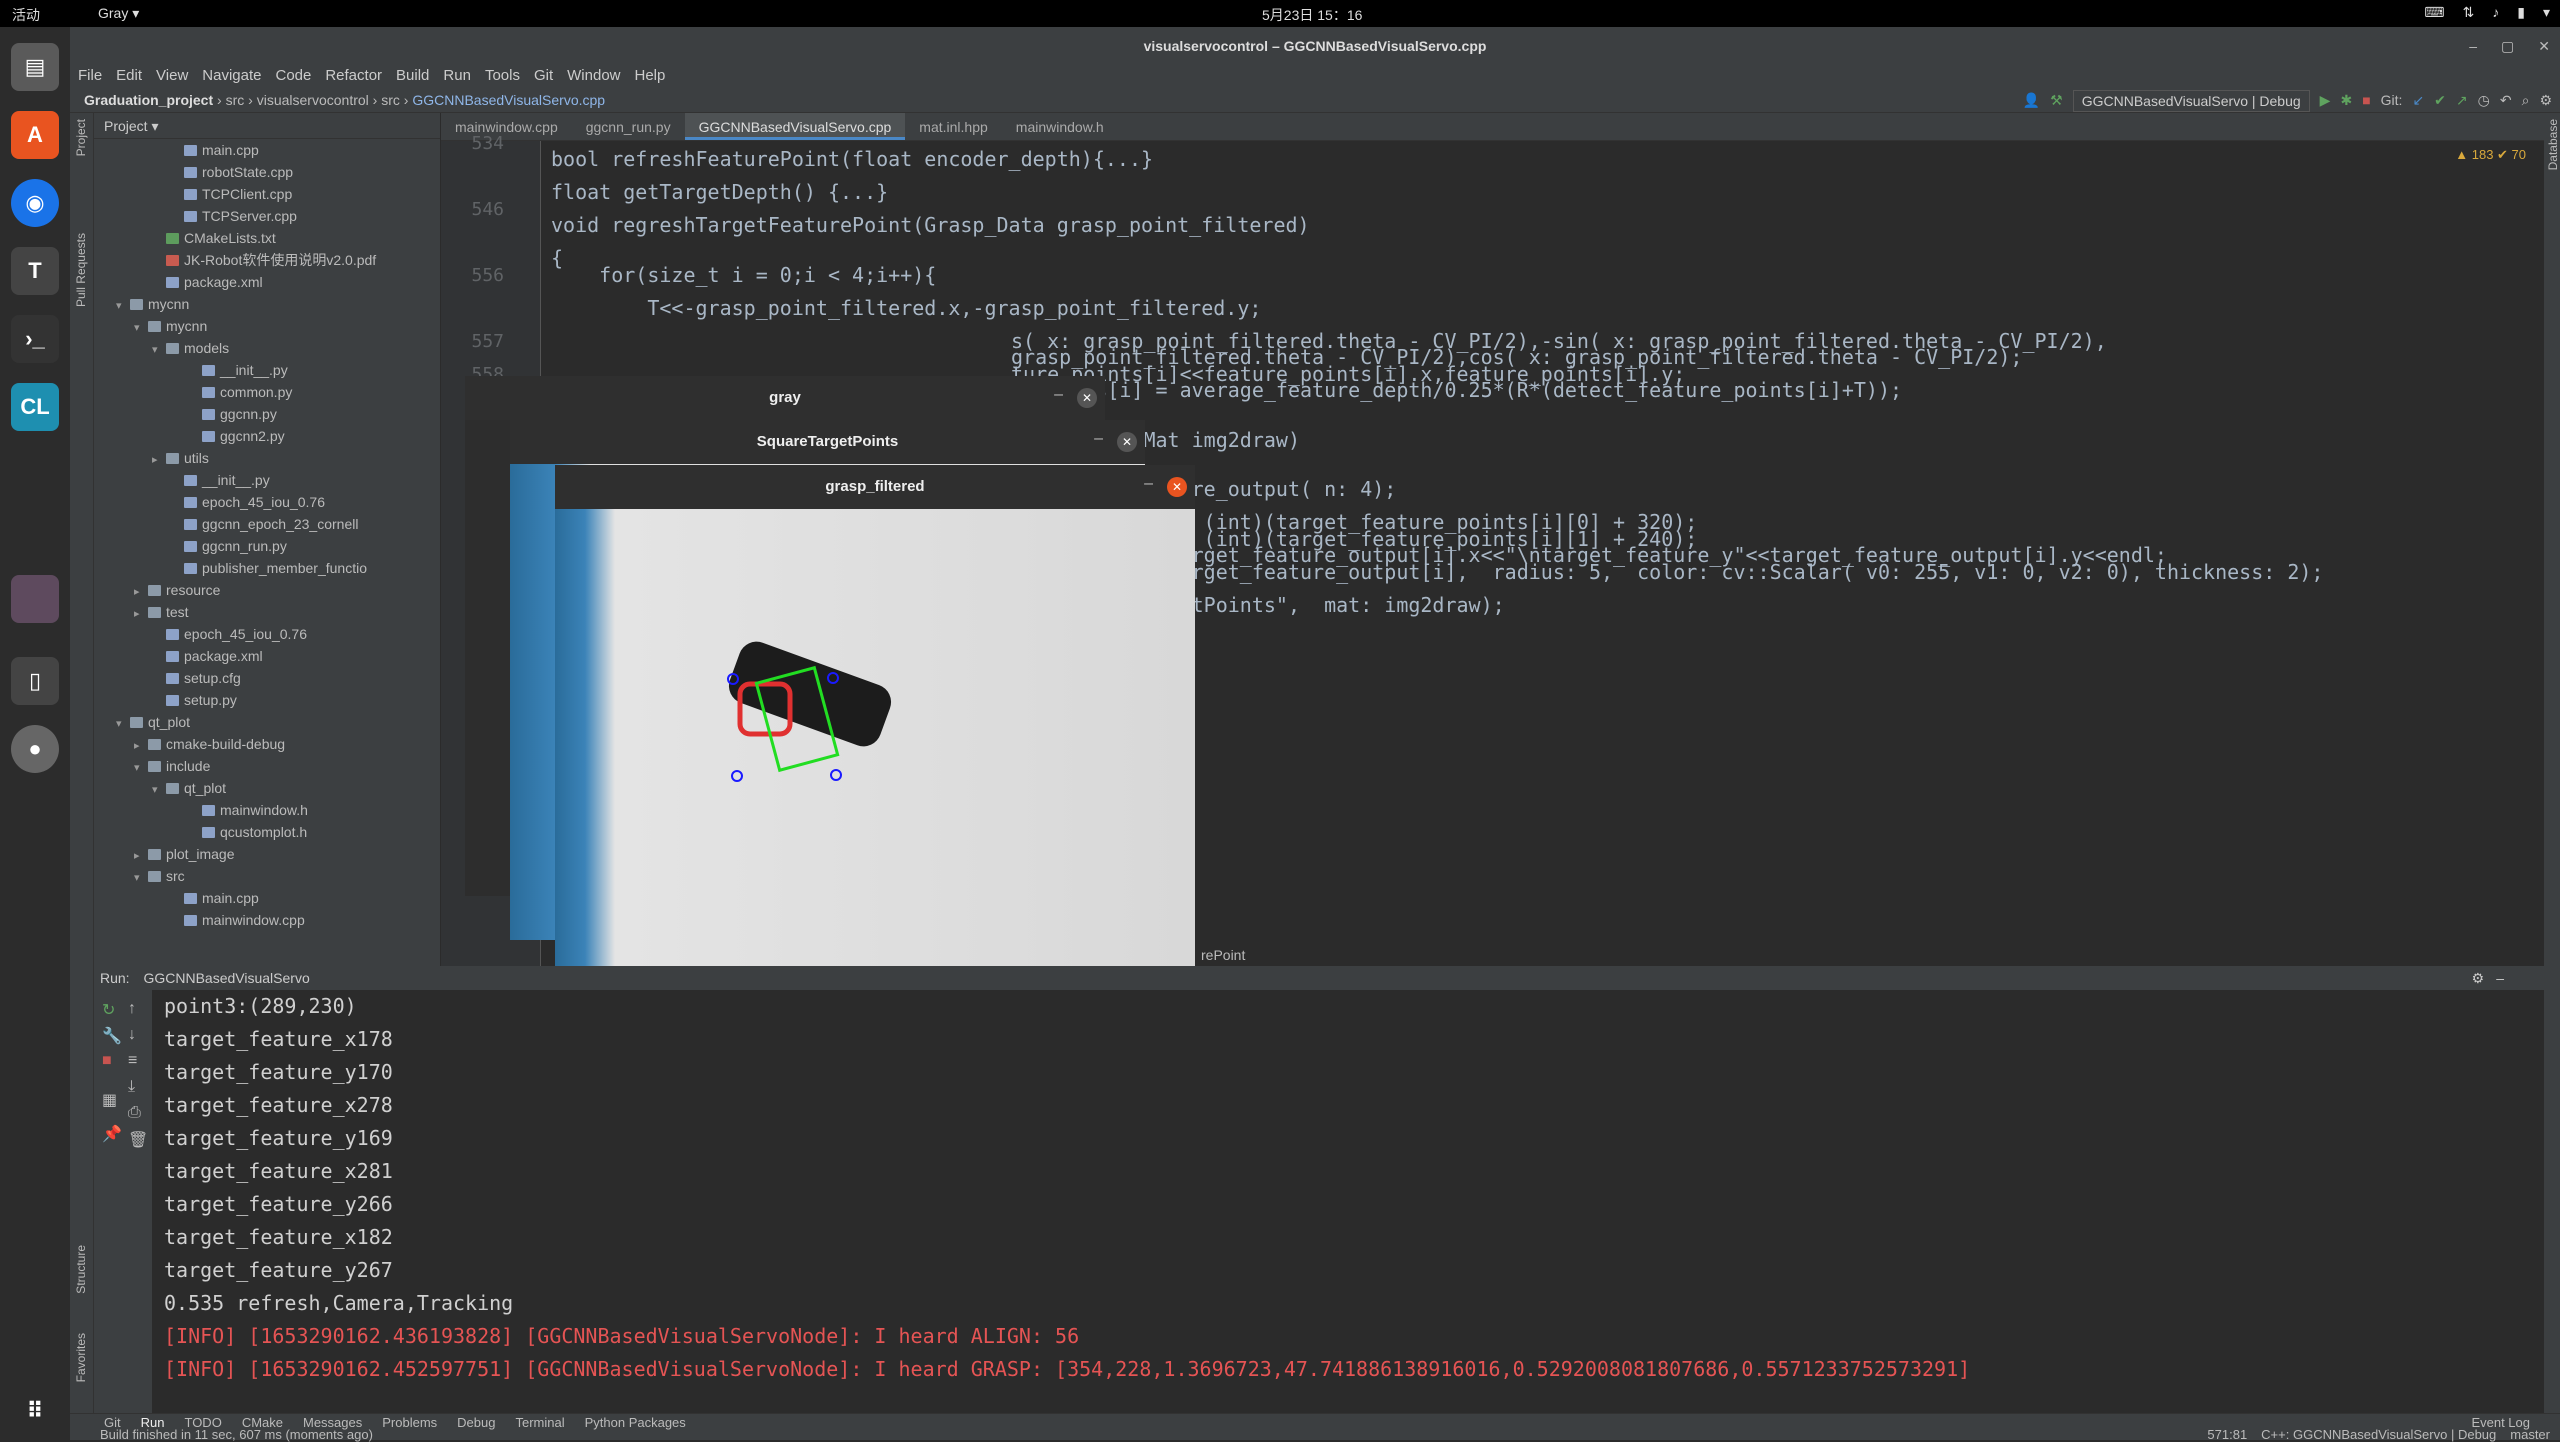  What do you see at coordinates (267, 216) in the screenshot?
I see `tree-item: TCPServer.cpp` at bounding box center [267, 216].